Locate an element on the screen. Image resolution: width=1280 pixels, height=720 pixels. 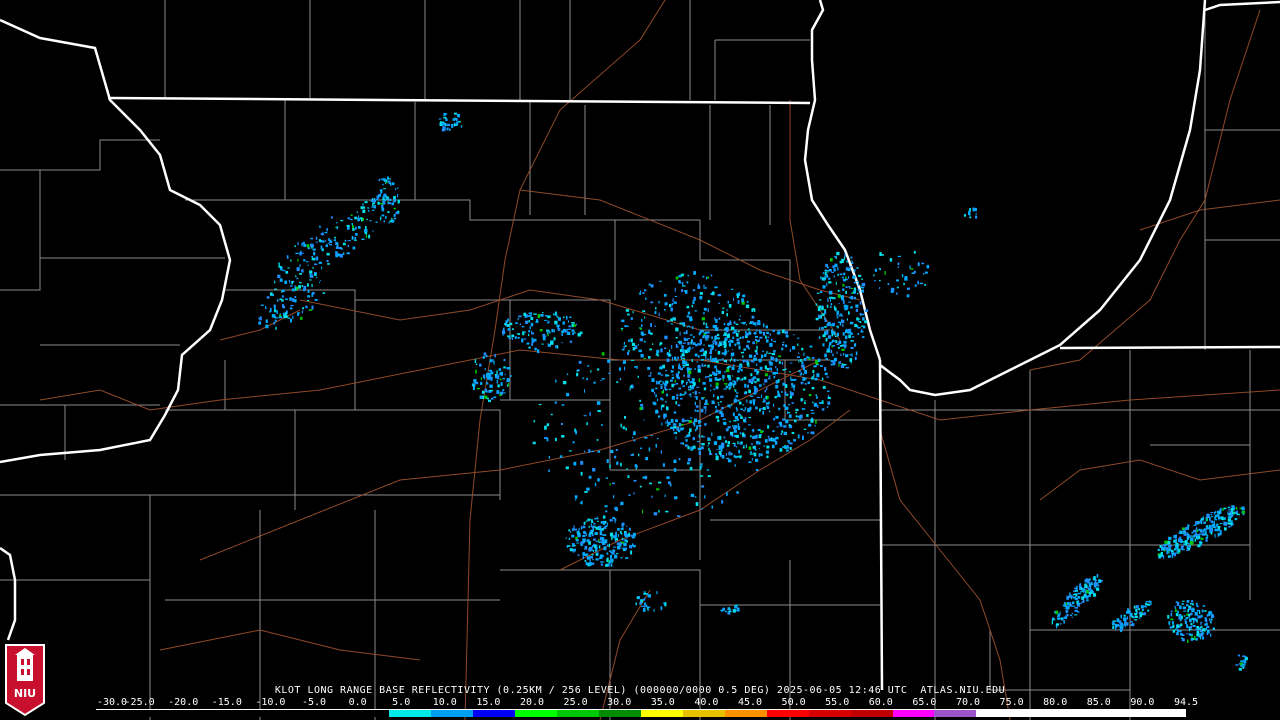
colorbar-segment is located at coordinates (787, 713).